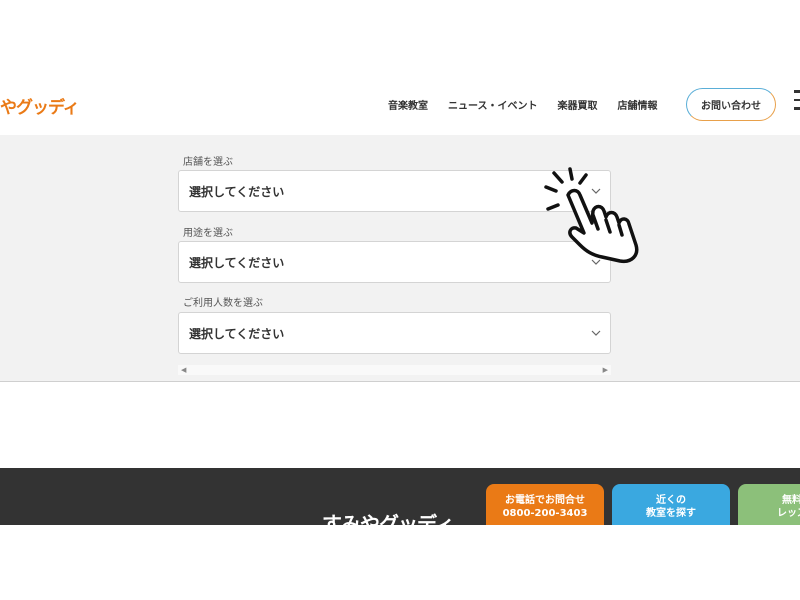 The height and width of the screenshot is (600, 800). Describe the element at coordinates (638, 104) in the screenshot. I see `nav-store-info: 店舗情報` at that location.